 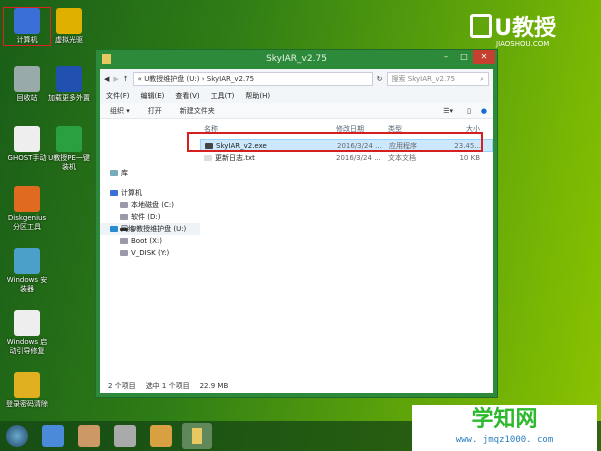 What do you see at coordinates (150, 173) in the screenshot?
I see `nav-library: 库` at bounding box center [150, 173].